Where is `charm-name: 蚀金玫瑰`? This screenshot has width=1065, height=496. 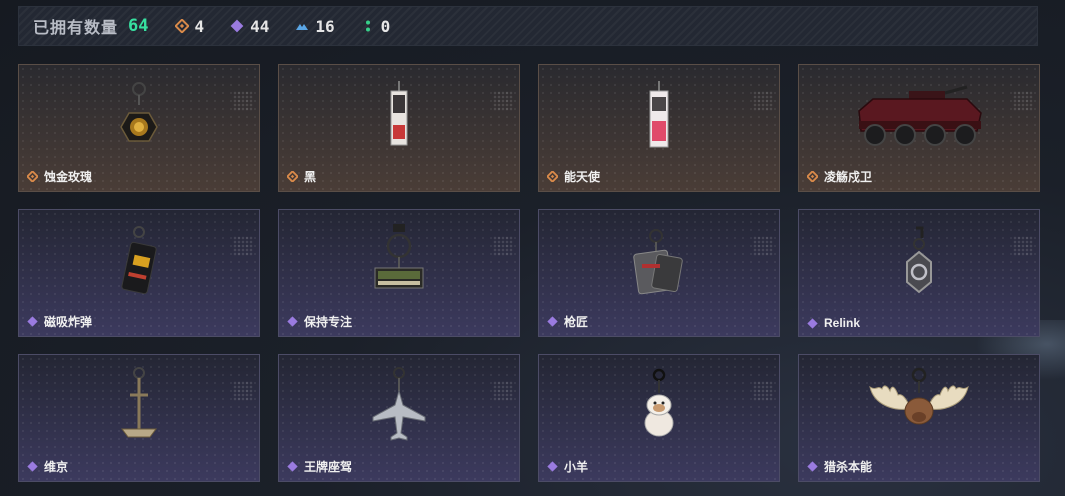
charm-name: 蚀金玫瑰 is located at coordinates (68, 177).